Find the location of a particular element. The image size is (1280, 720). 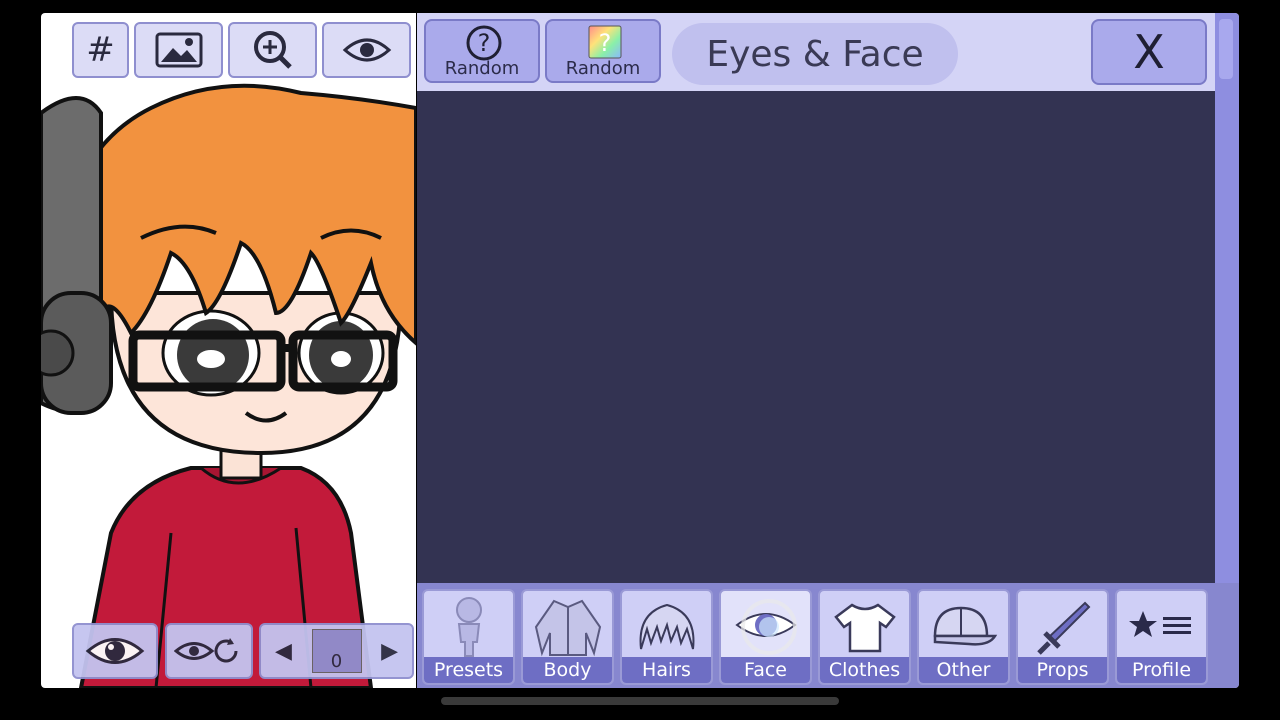

layer-thumbnail: 0 is located at coordinates (336, 651).